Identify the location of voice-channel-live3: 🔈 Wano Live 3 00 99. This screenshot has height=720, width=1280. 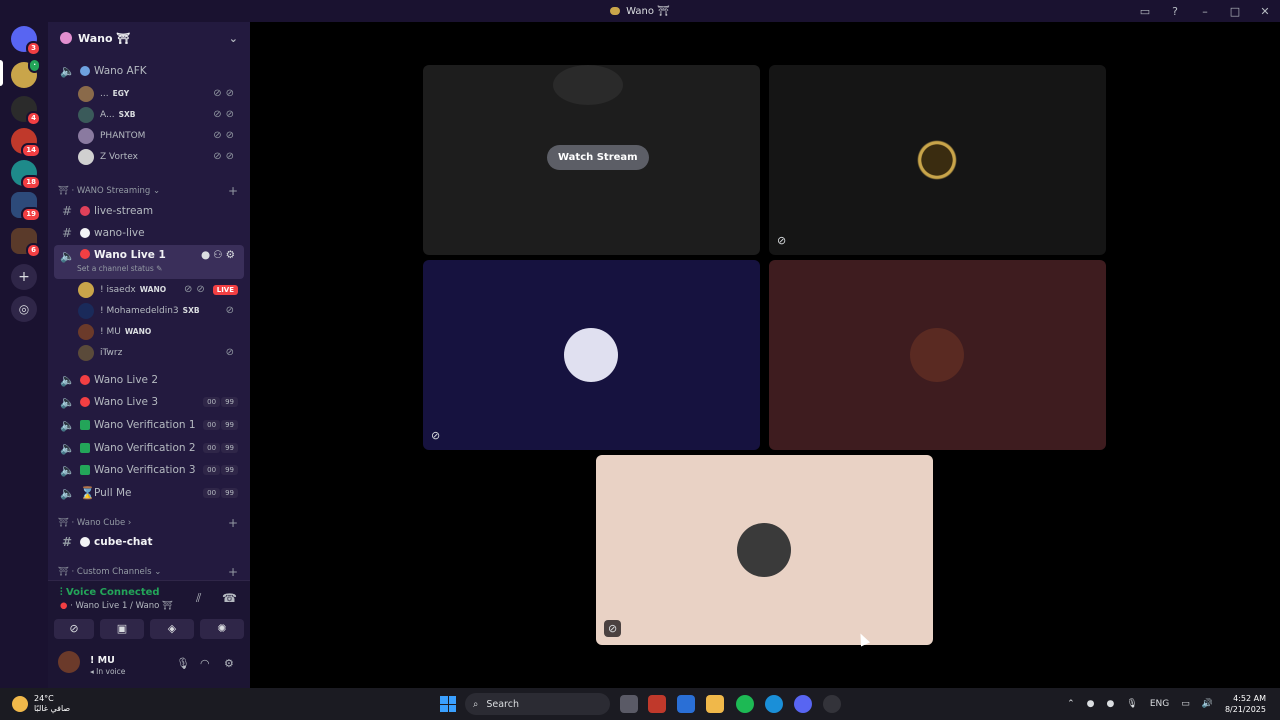
(149, 401).